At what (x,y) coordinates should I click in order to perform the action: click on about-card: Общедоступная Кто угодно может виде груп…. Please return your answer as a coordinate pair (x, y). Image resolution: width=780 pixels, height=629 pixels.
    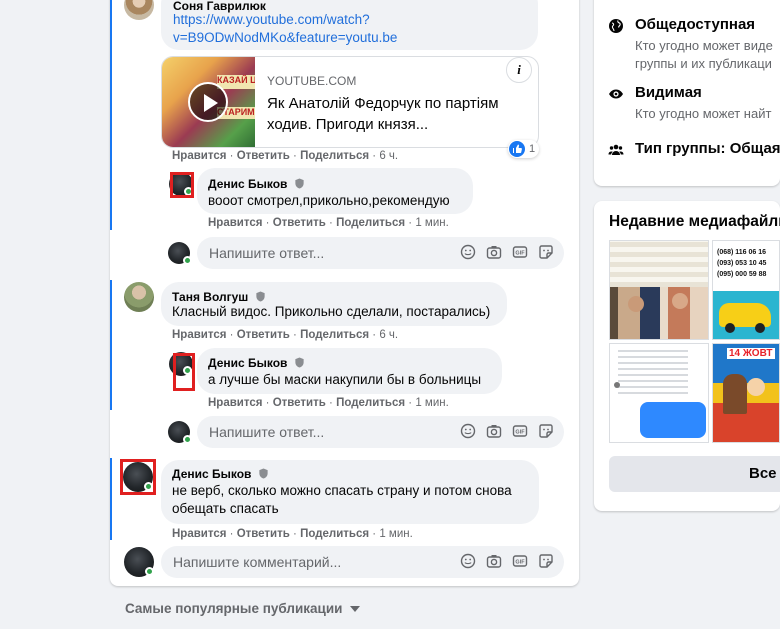
    Looking at the image, I should click on (687, 93).